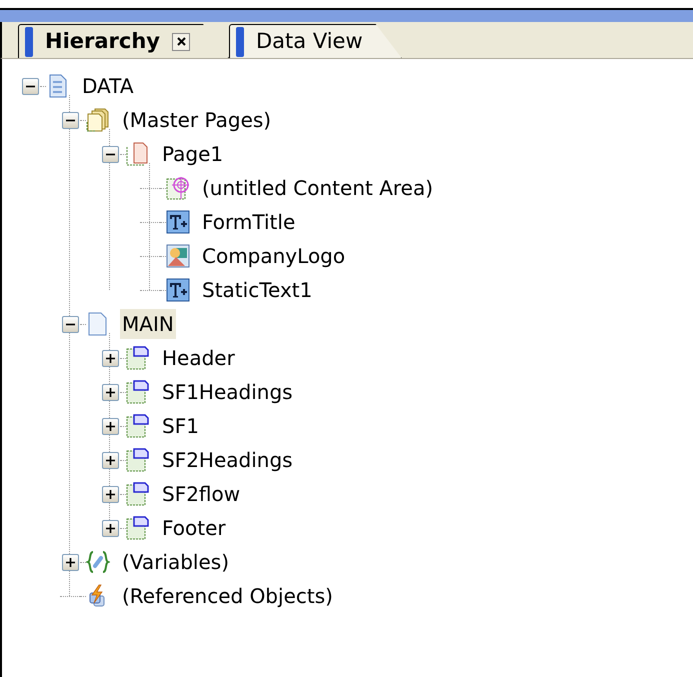 The width and height of the screenshot is (693, 677). What do you see at coordinates (201, 494) in the screenshot?
I see `tree-item-label: SF2flow` at bounding box center [201, 494].